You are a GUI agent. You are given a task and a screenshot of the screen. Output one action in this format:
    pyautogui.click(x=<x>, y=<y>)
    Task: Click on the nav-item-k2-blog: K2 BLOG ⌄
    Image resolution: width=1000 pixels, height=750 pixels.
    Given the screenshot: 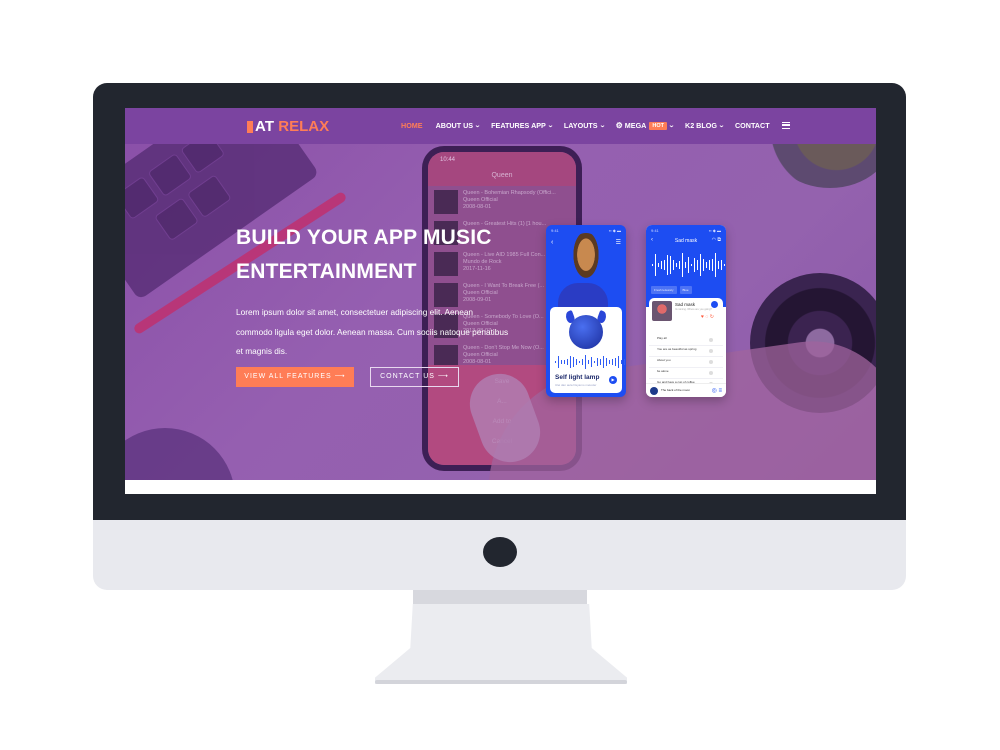 What is the action you would take?
    pyautogui.click(x=705, y=125)
    